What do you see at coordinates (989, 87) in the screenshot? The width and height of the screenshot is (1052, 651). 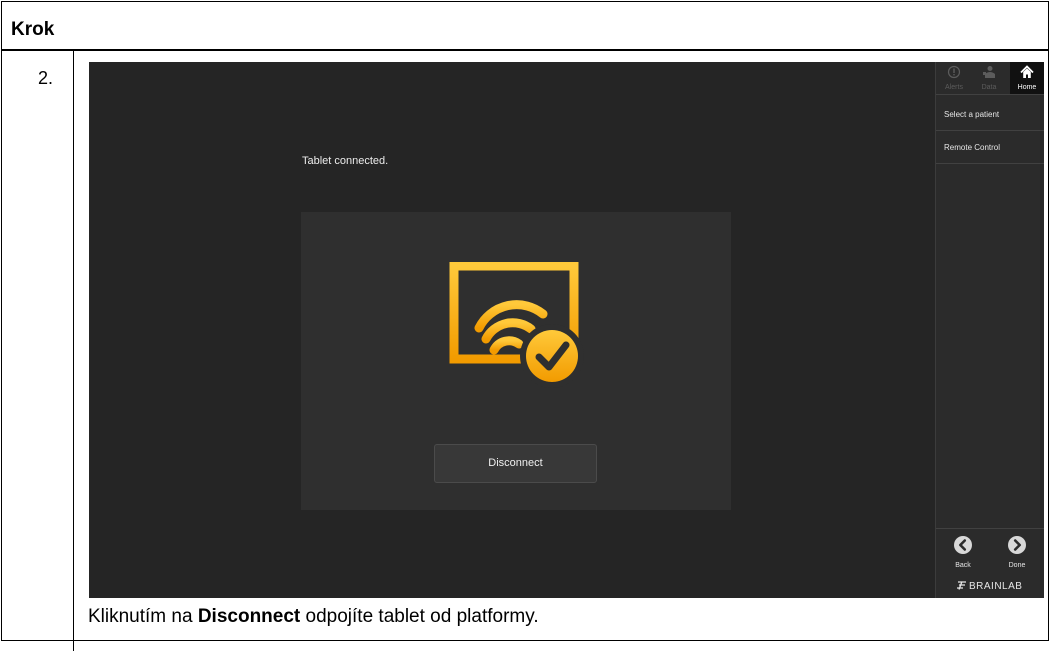 I see `data-label: Data` at bounding box center [989, 87].